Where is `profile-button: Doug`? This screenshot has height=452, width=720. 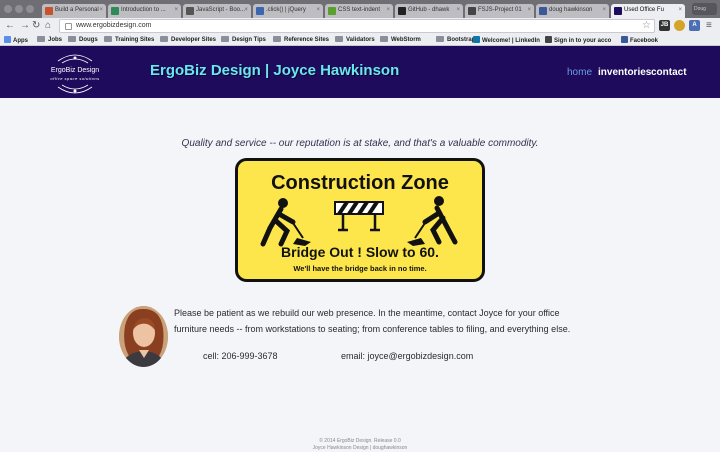
profile-button: Doug is located at coordinates (704, 9).